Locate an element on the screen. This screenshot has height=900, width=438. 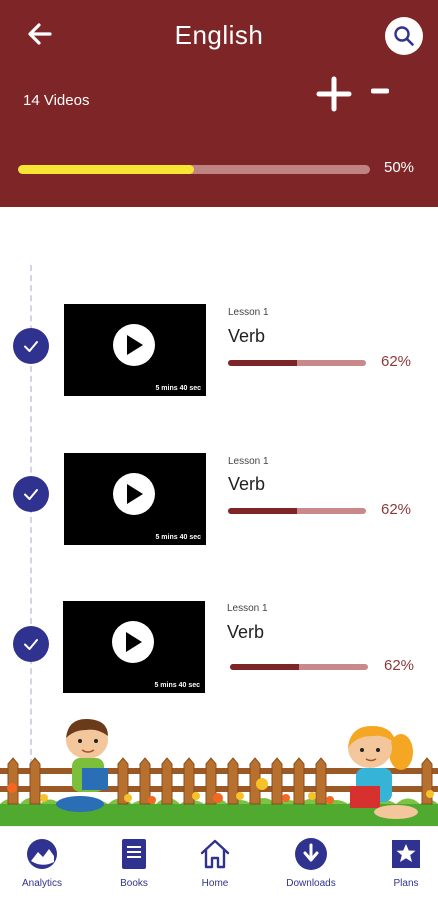
nav-plans: Plans is located at coordinates (402, 863).